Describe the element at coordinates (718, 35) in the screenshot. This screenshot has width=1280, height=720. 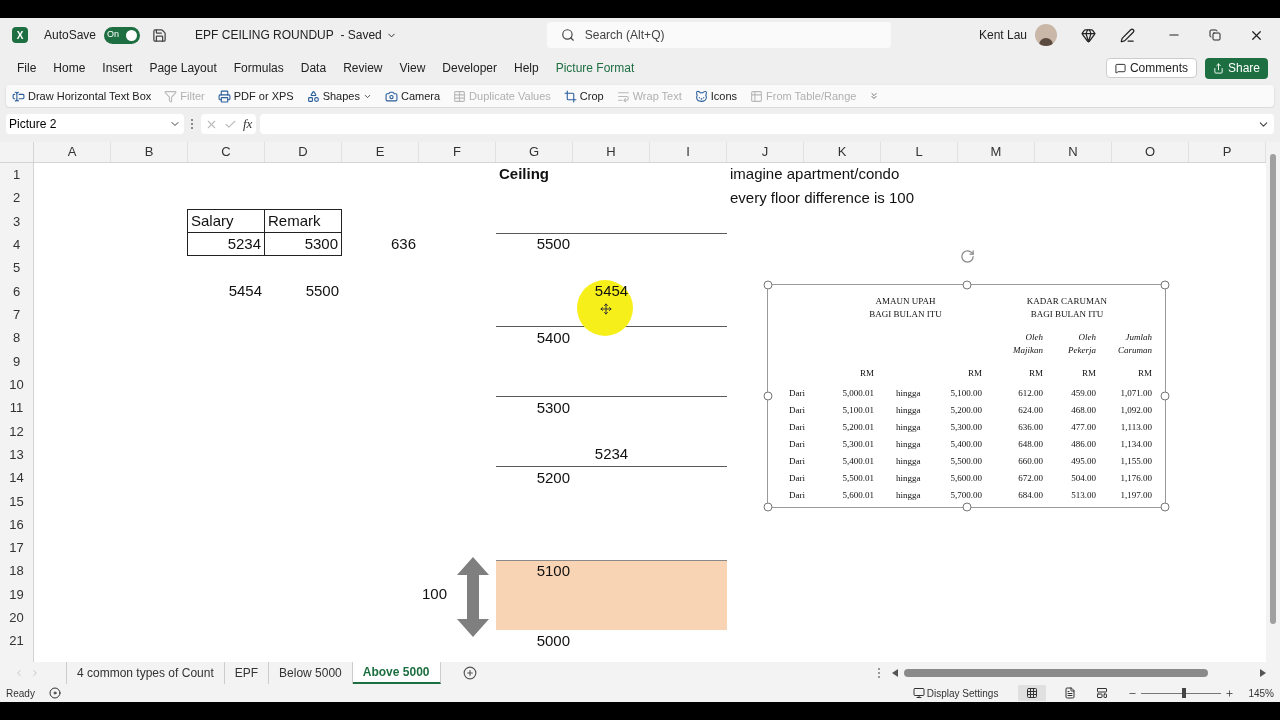
I see `search-field: Search (Alt+Q)` at that location.